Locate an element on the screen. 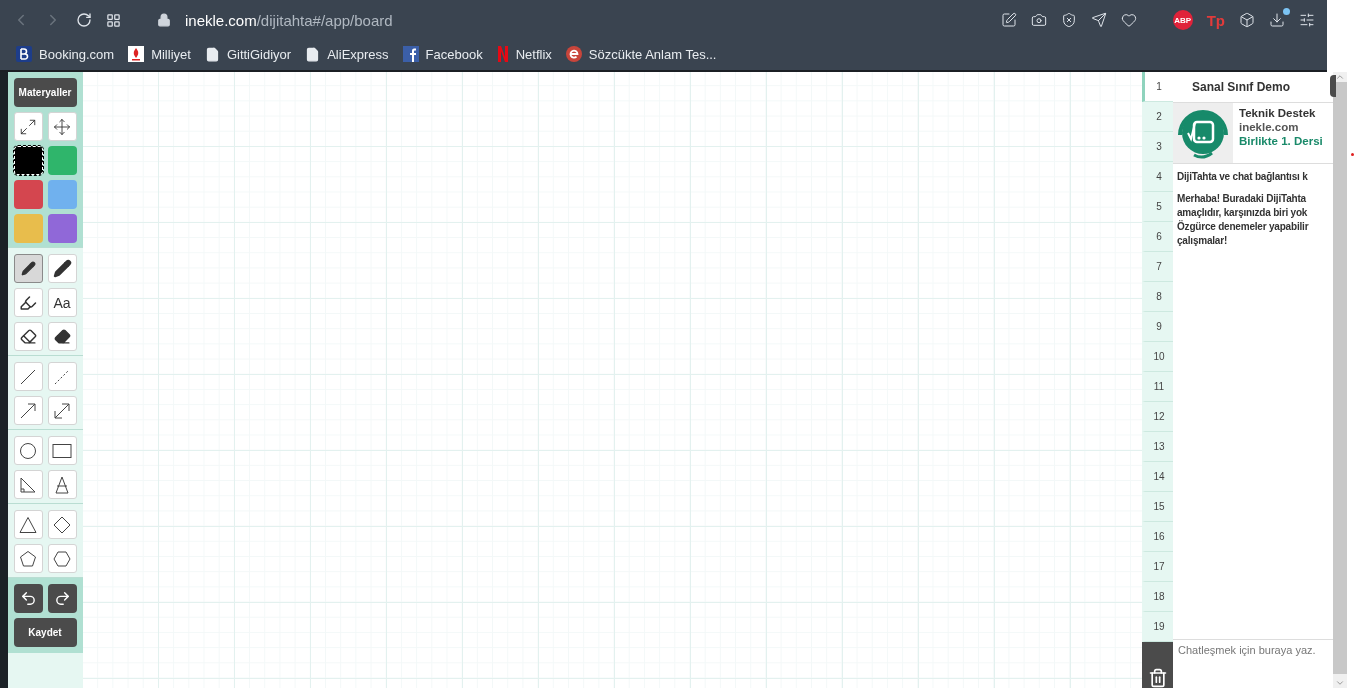  trash-icon is located at coordinates (1157, 678).